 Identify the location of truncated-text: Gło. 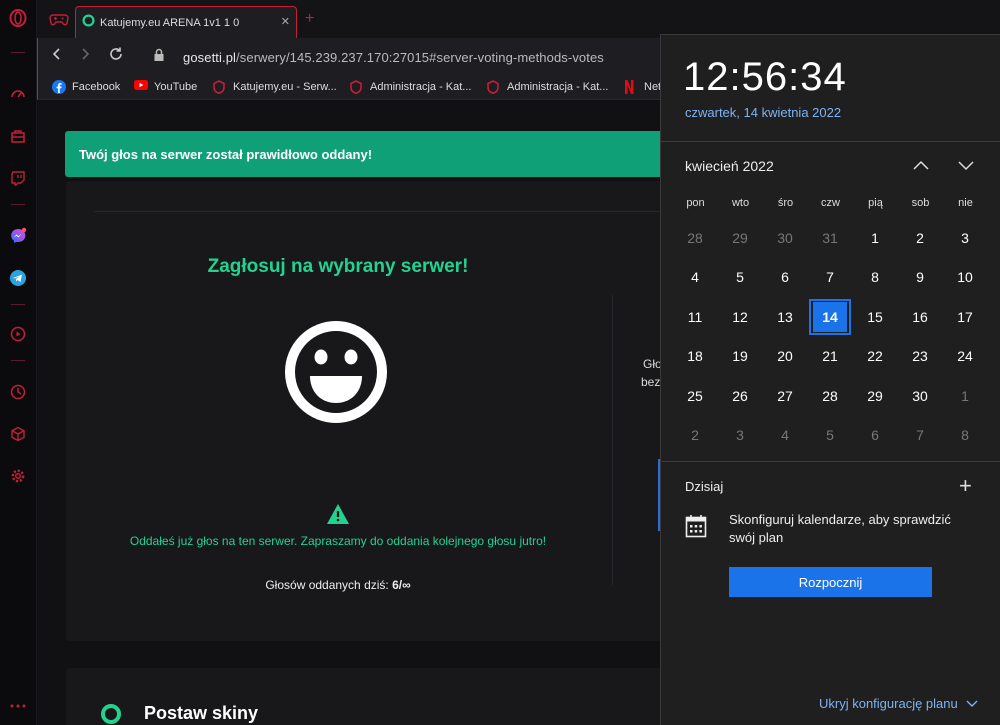
(652, 364).